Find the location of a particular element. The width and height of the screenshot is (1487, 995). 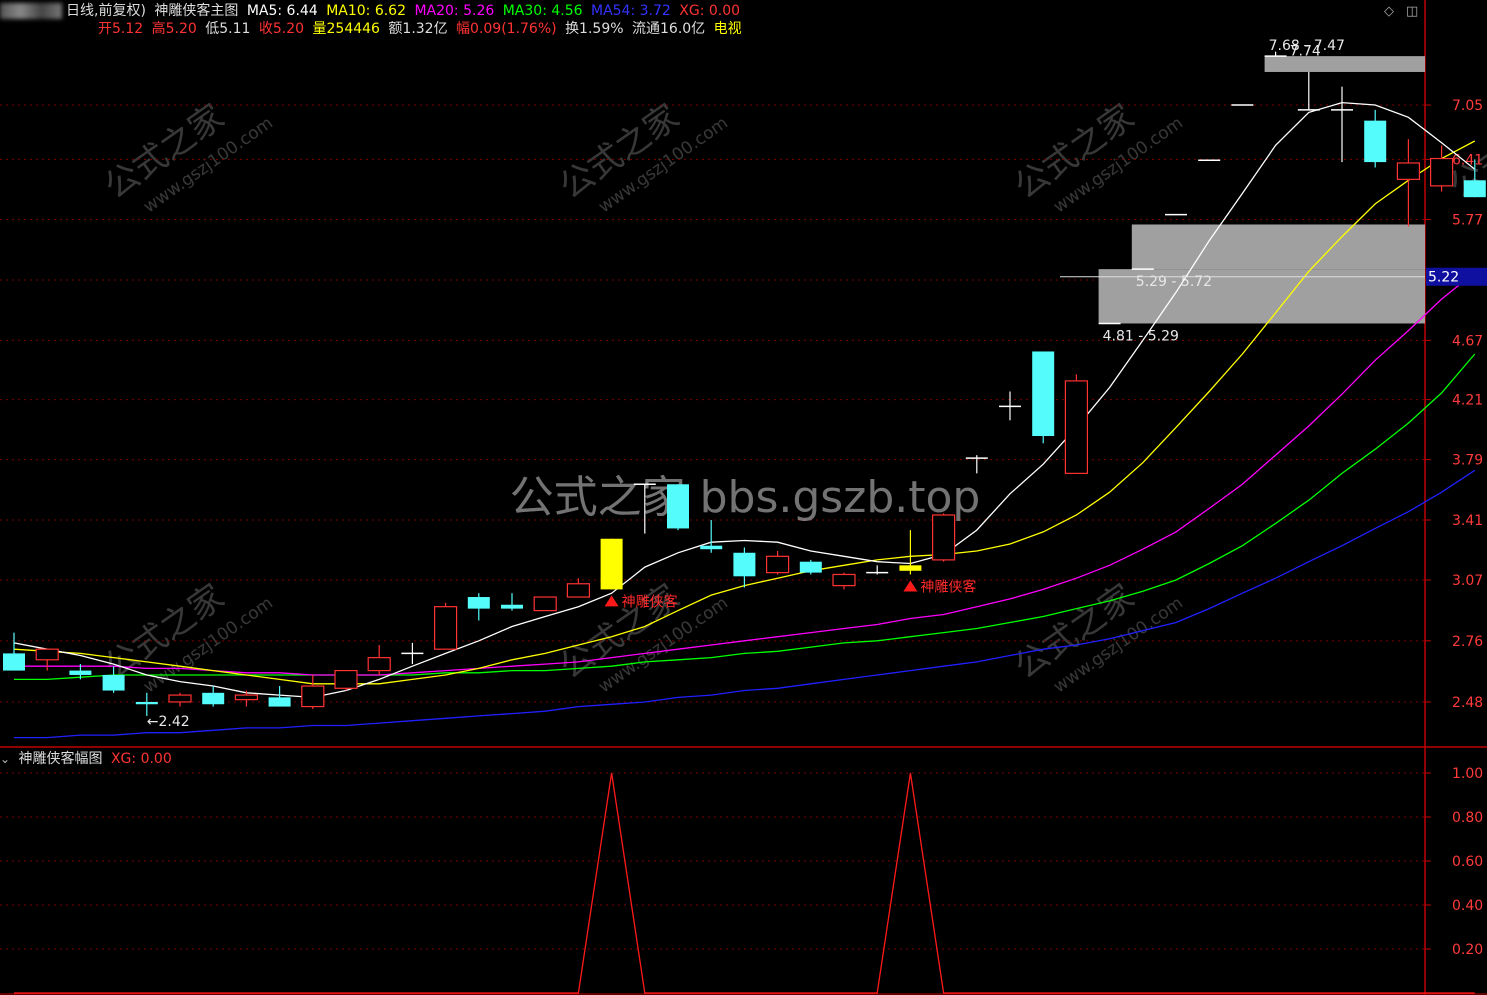

y-tick-label: 7.05 is located at coordinates (1467, 106).